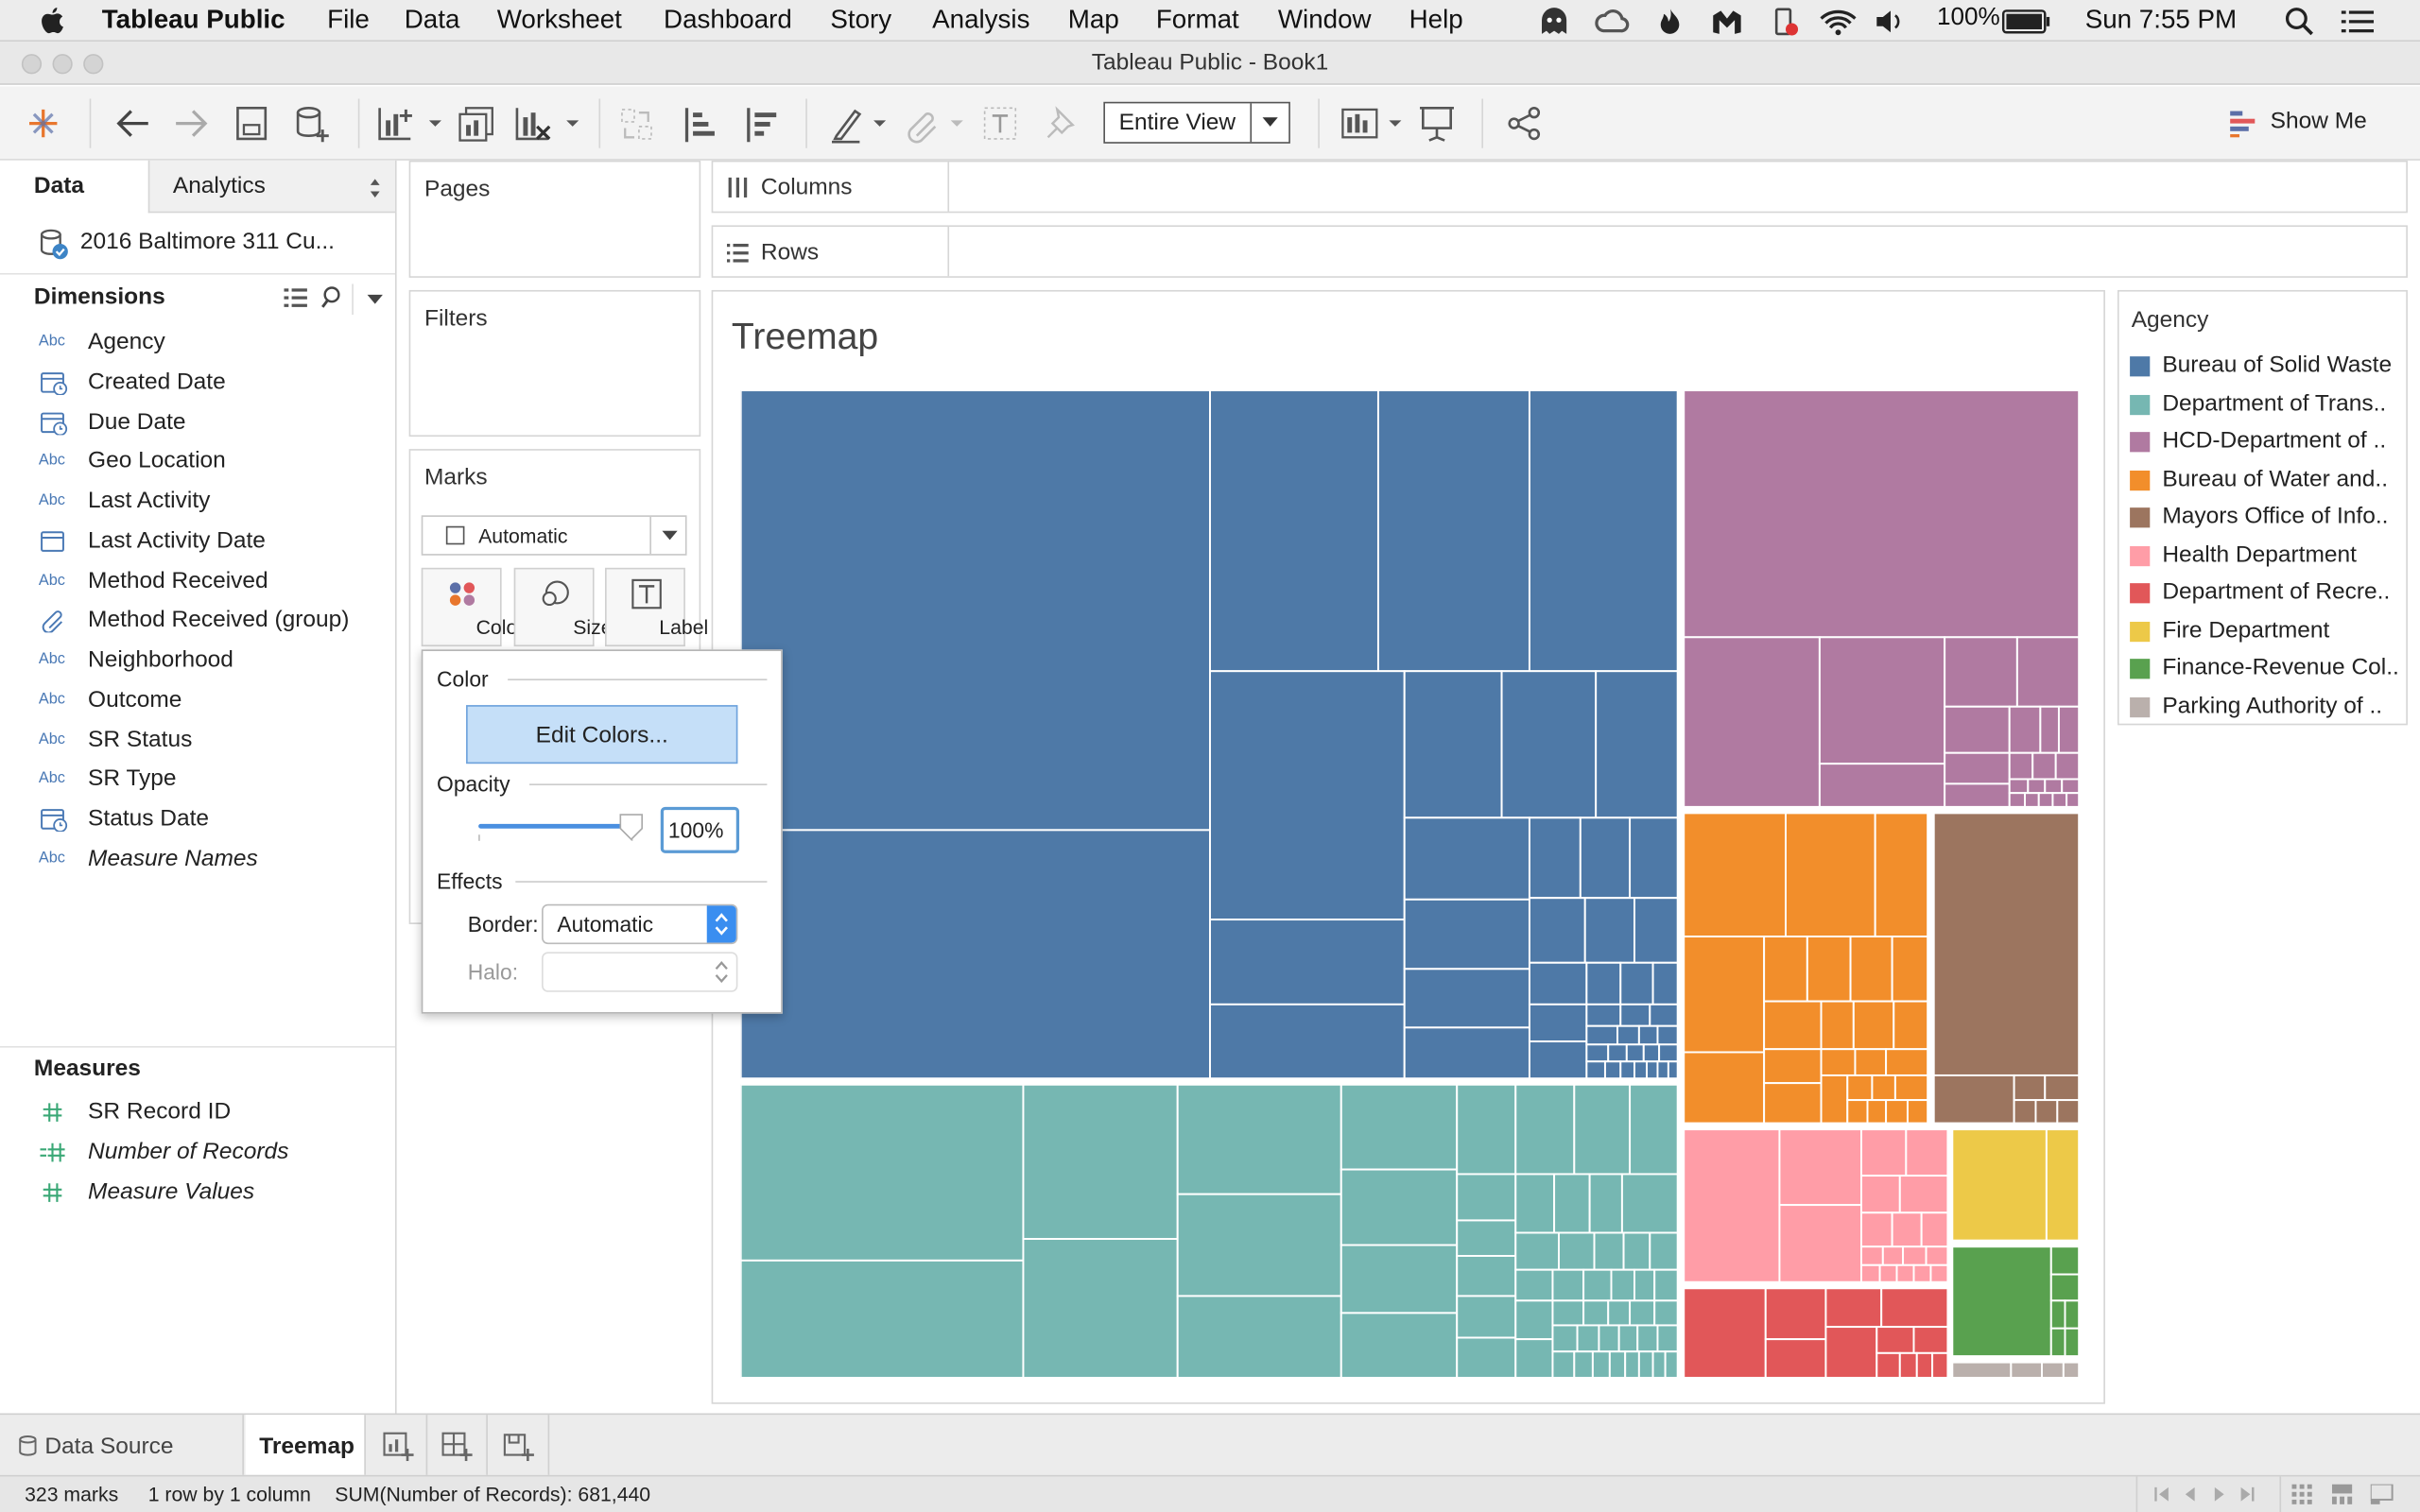 This screenshot has height=1512, width=2420. Describe the element at coordinates (197, 620) in the screenshot. I see `dimension-field: Method Received (group)` at that location.